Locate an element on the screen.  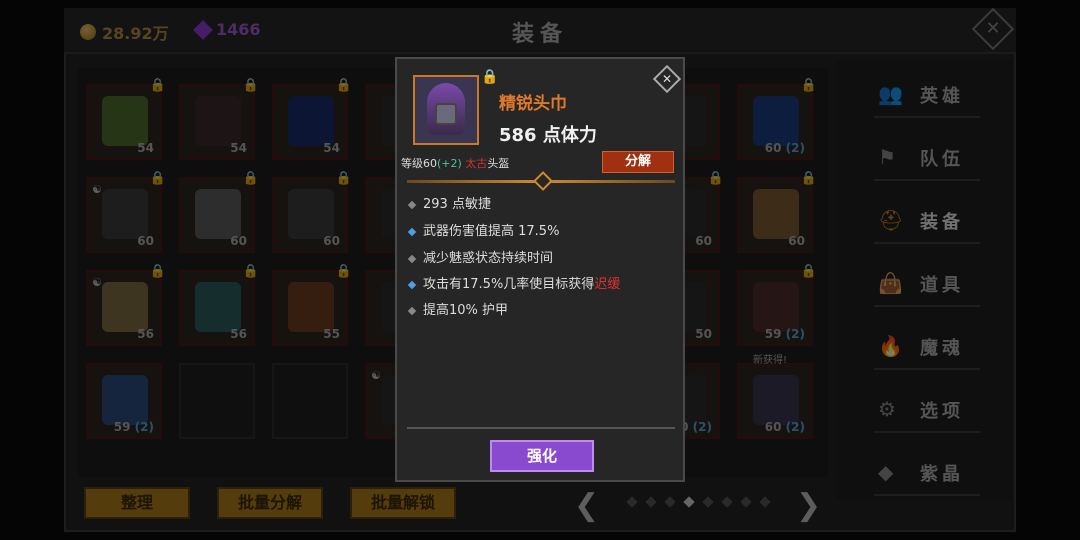
attribute-row: 提高10% 护甲 is located at coordinates (458, 308).